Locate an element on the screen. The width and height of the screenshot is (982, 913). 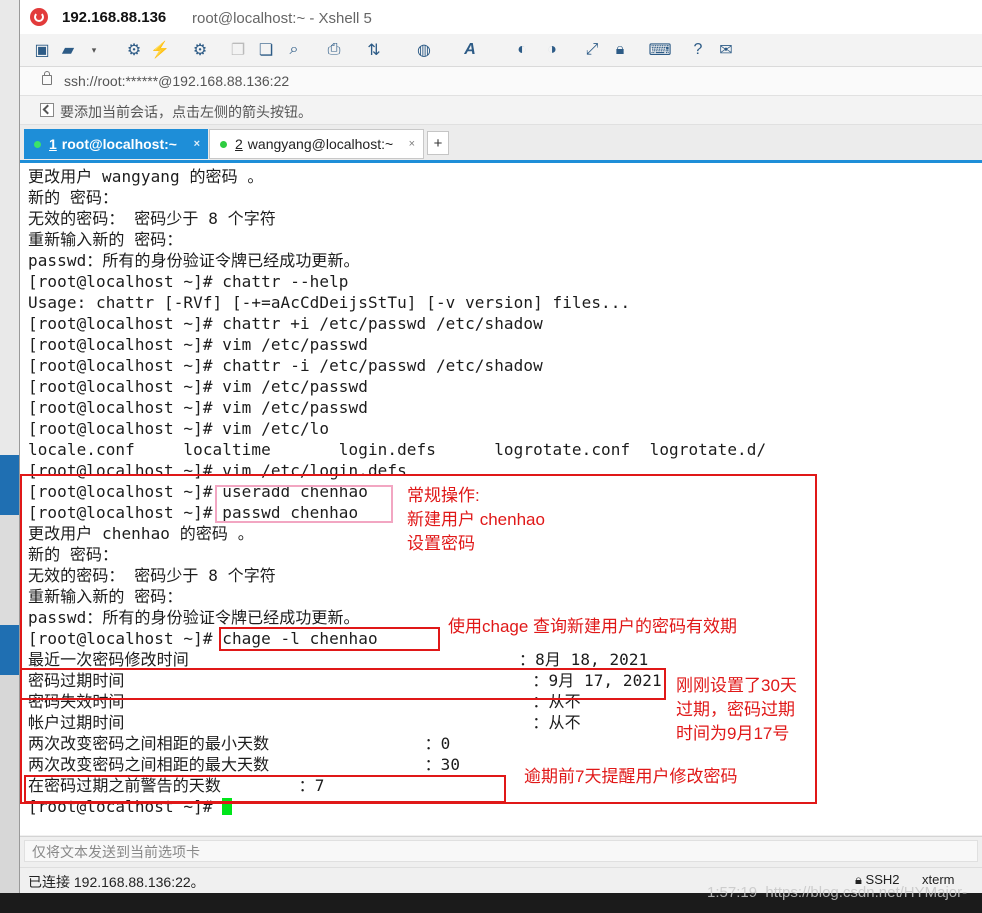
help-icon: ? is located at coordinates (698, 50).